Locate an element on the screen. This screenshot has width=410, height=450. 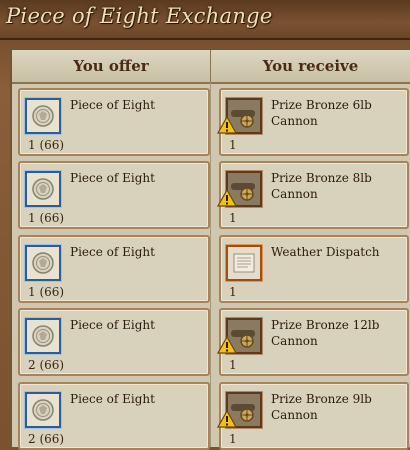
receive-item-card: Prize Bronze 12lb Cannon 1 is located at coordinates (312, 342).